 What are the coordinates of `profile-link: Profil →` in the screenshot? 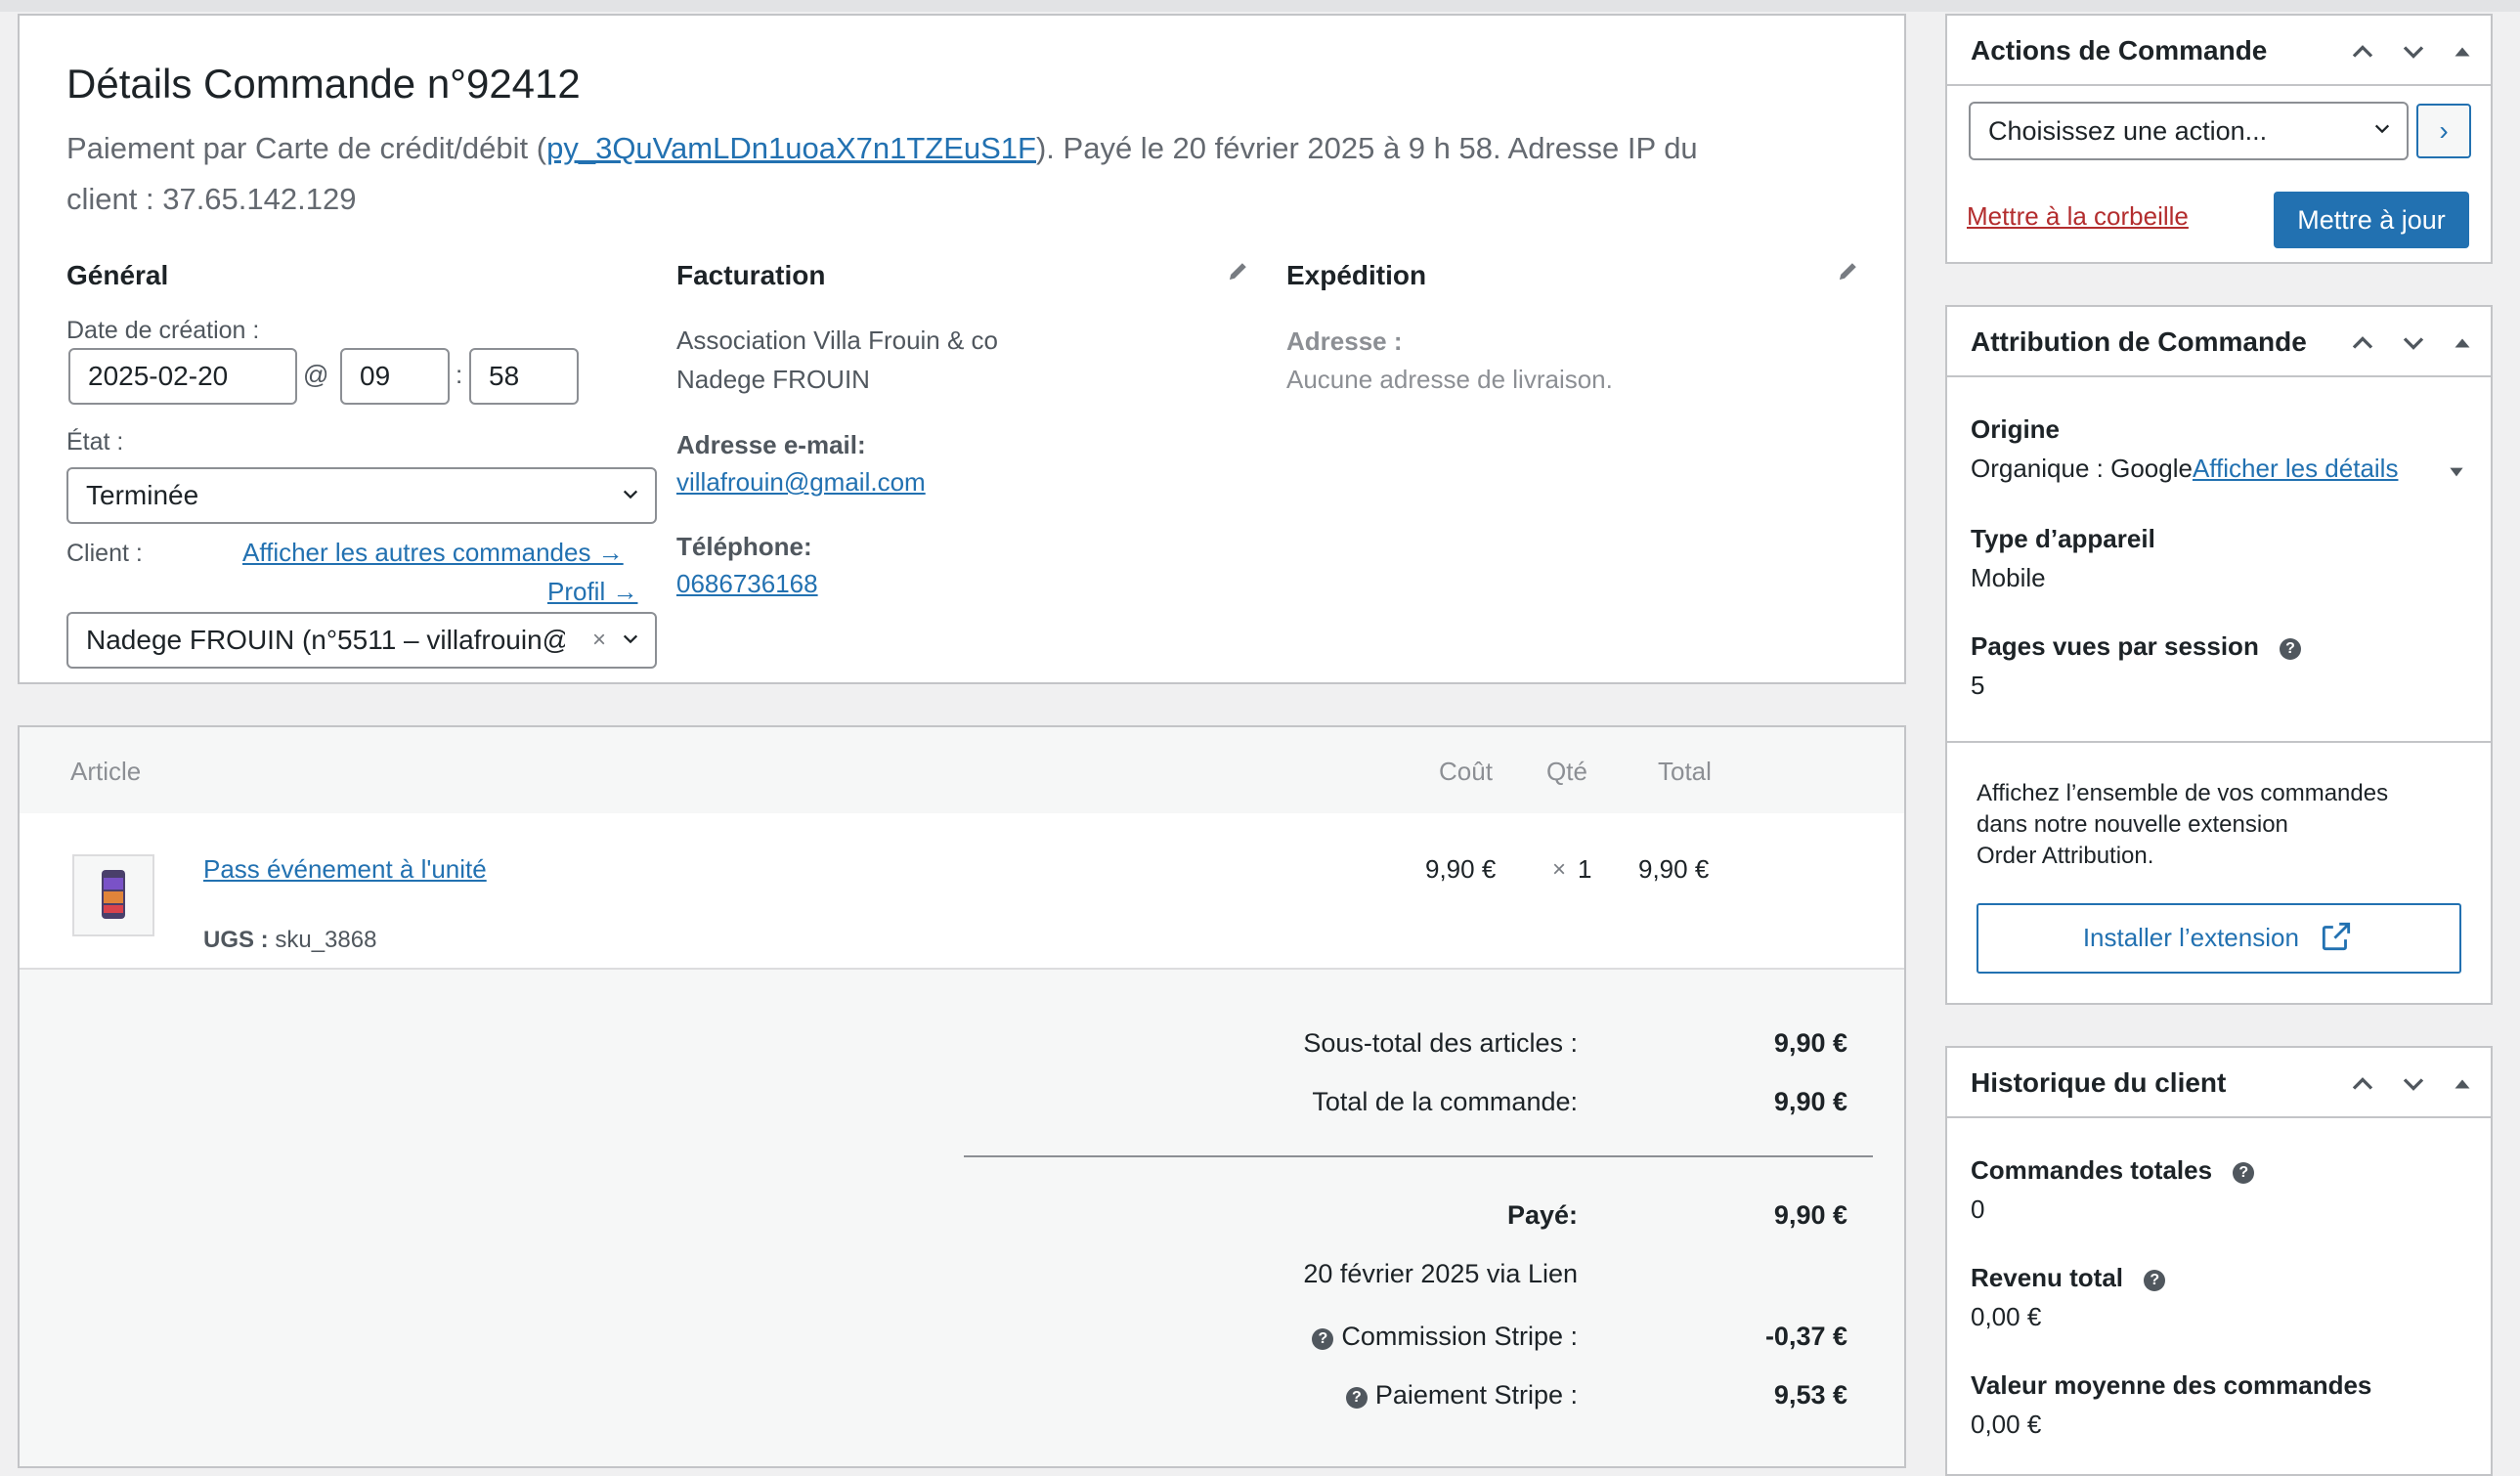 It's located at (592, 592).